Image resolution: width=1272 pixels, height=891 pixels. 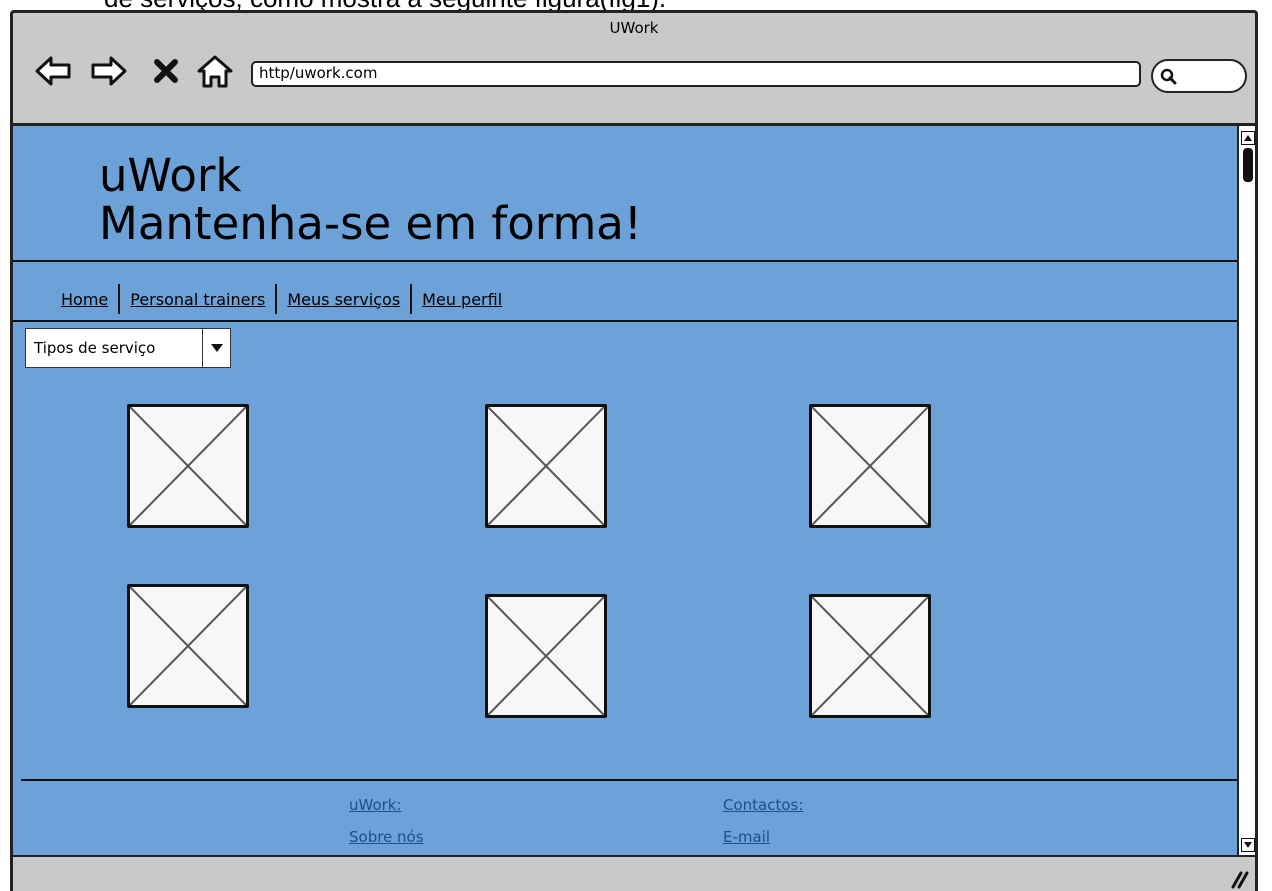 I want to click on scroll-thumb, so click(x=1248, y=165).